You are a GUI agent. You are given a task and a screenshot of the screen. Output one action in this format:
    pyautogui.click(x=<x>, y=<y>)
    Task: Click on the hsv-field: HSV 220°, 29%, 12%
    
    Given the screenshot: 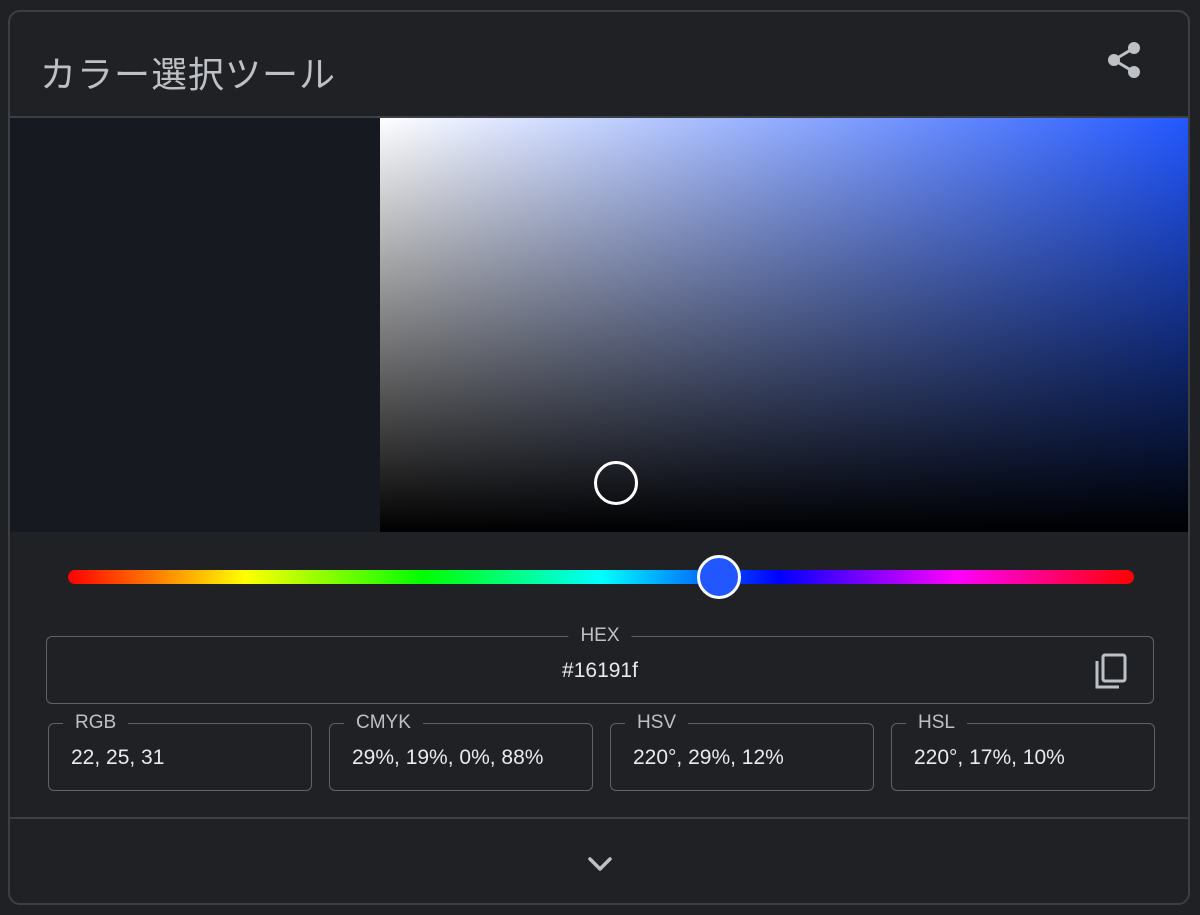 What is the action you would take?
    pyautogui.click(x=742, y=751)
    